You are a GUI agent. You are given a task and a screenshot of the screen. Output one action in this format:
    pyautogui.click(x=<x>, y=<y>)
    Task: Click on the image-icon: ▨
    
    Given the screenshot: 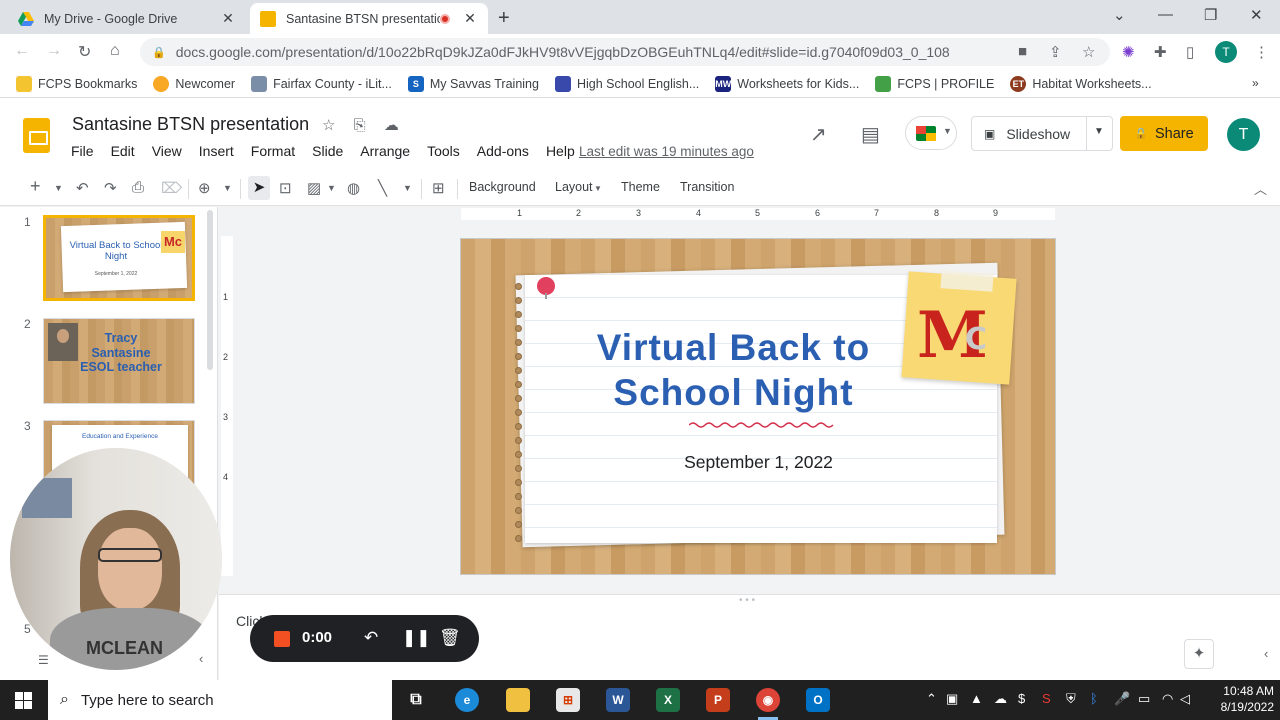 What is the action you would take?
    pyautogui.click(x=314, y=188)
    